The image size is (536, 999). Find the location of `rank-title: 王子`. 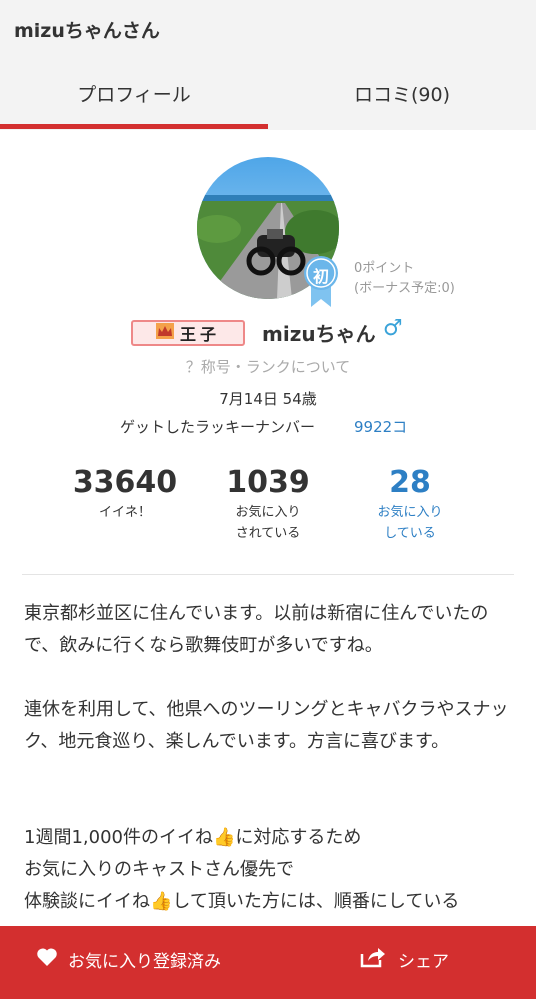

rank-title: 王子 is located at coordinates (199, 334).